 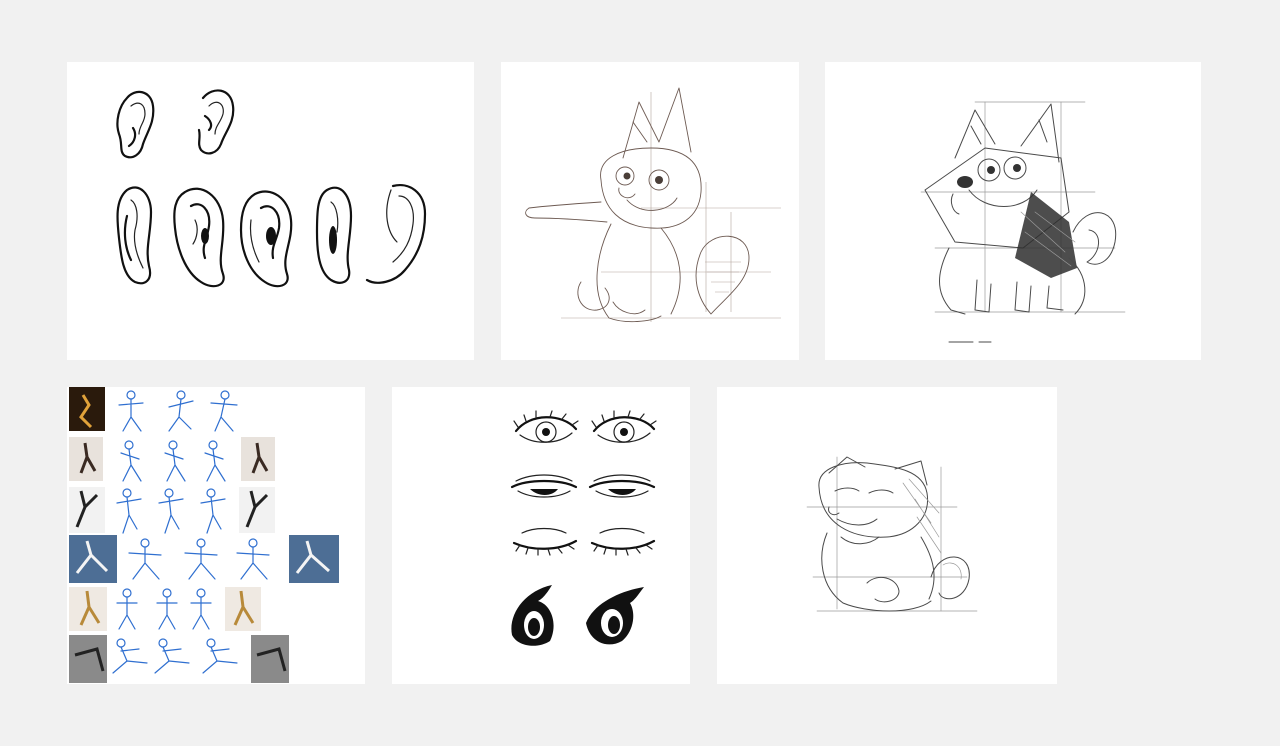 I want to click on fox-sketch-drawing, so click(x=653, y=205).